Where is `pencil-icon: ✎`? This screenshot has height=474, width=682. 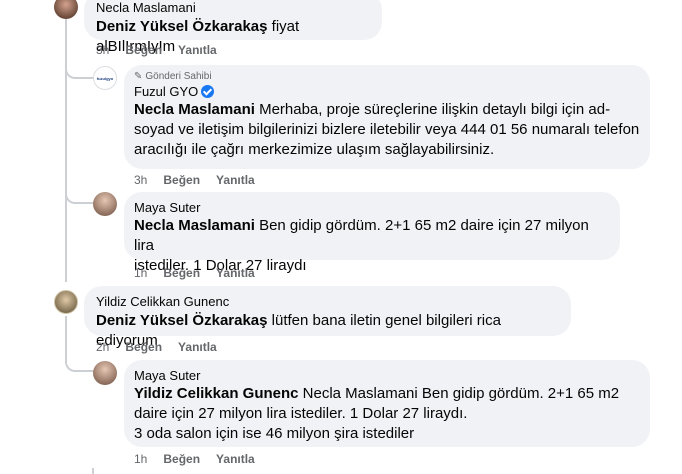 pencil-icon: ✎ is located at coordinates (138, 76).